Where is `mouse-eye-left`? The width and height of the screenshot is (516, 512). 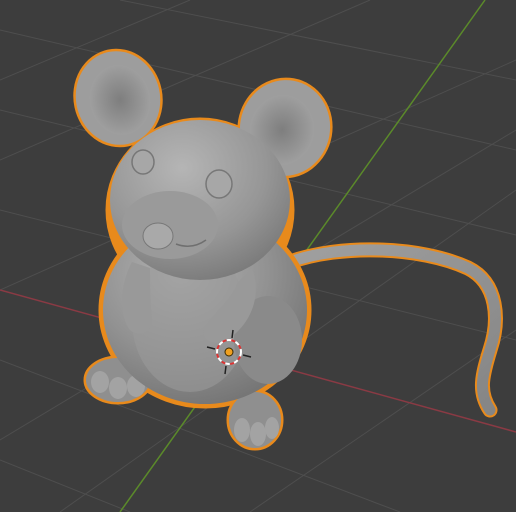
mouse-eye-left is located at coordinates (143, 162).